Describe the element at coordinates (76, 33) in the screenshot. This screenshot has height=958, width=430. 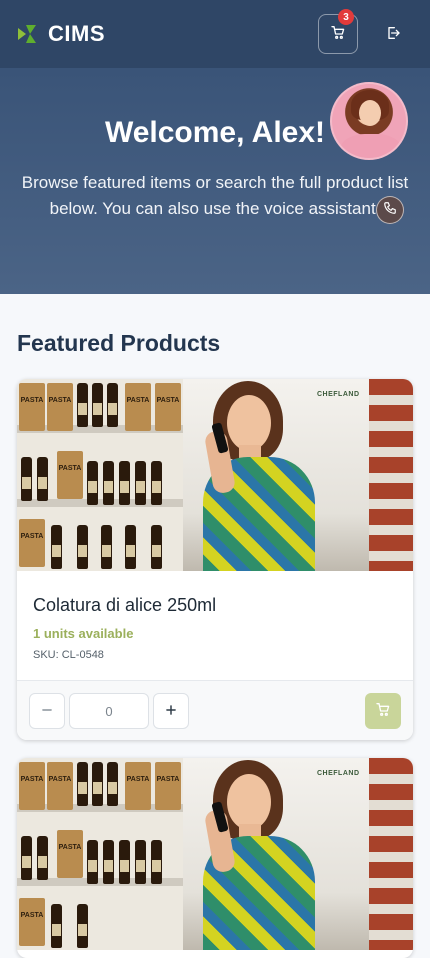
I see `app-name: CIMS` at that location.